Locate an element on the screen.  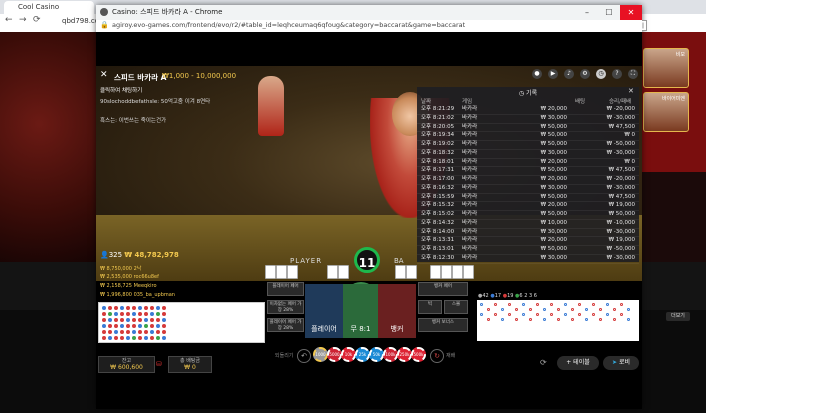
history-row: 오후 8:18:01 바카라 ₩ 20,000 ₩ 0 is located at coordinates (528, 163).